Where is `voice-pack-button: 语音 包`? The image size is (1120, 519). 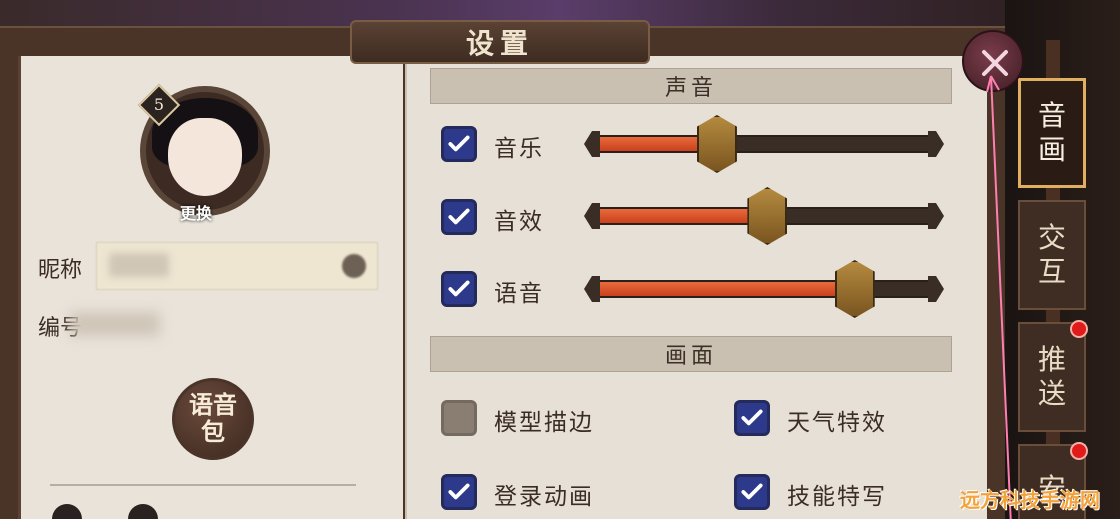
voice-pack-button: 语音 包 is located at coordinates (213, 419).